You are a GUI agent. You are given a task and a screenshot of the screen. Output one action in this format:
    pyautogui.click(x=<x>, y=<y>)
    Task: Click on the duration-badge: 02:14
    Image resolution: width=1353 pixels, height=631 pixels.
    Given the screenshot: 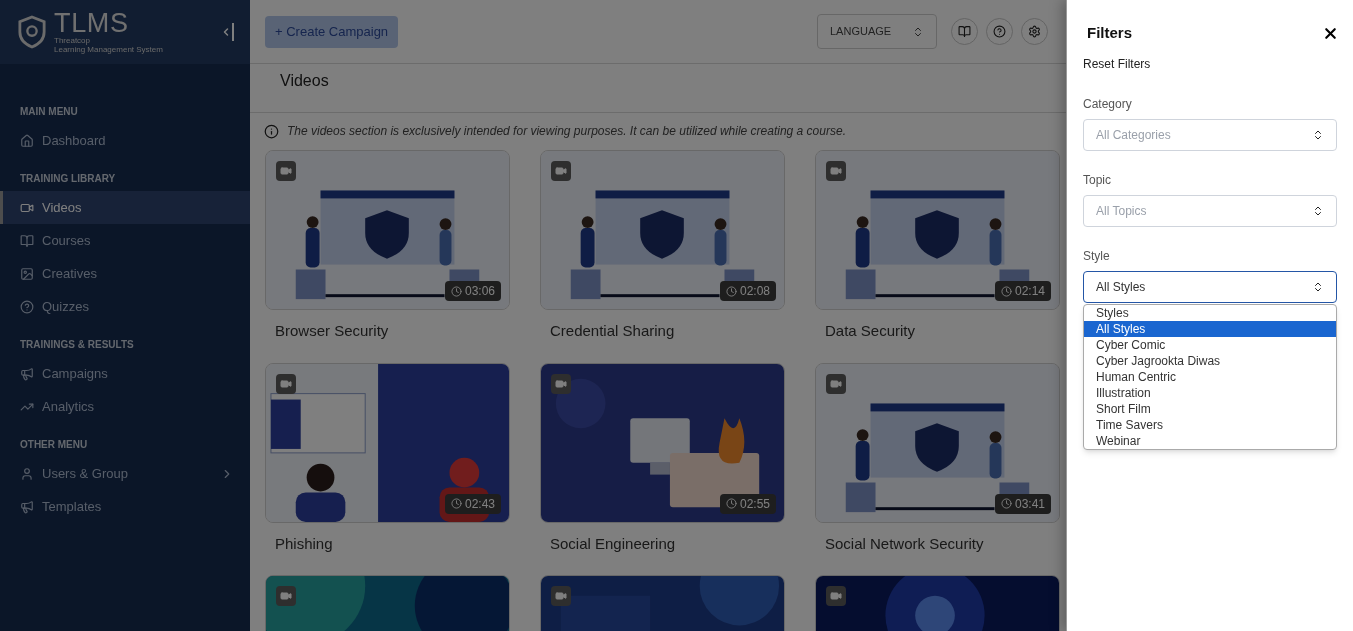 What is the action you would take?
    pyautogui.click(x=1022, y=291)
    